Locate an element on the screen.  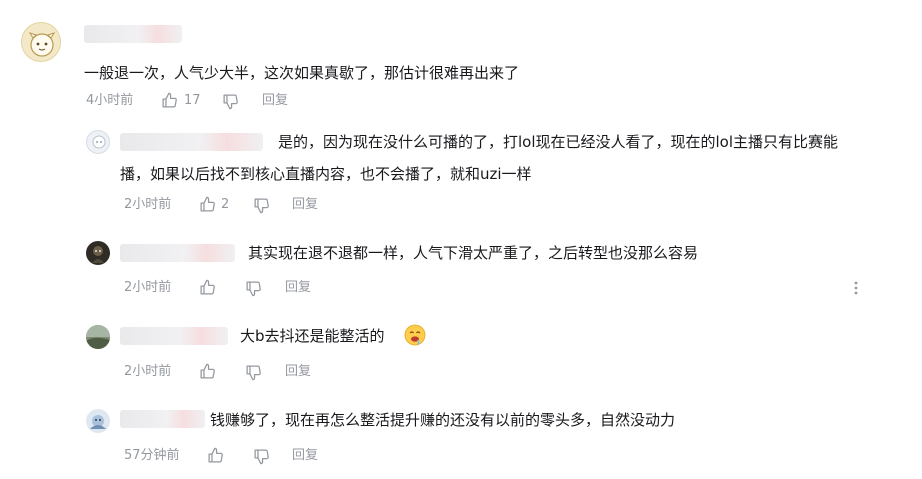
reply-text: 钱赚够了，现在再怎么整活提升赚的还没有以前的零头多，自然没动力 is located at coordinates (443, 420).